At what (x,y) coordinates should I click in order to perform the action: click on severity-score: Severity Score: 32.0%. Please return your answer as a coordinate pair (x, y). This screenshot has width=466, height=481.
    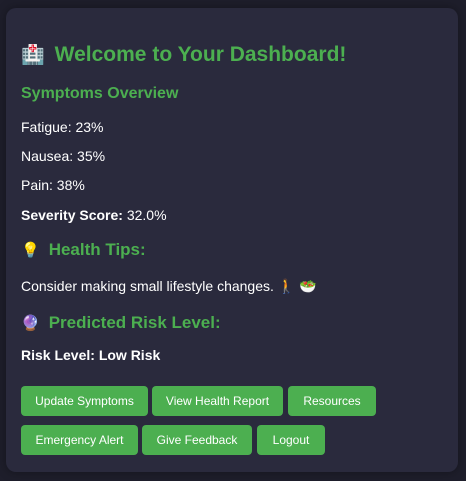
    Looking at the image, I should click on (94, 215).